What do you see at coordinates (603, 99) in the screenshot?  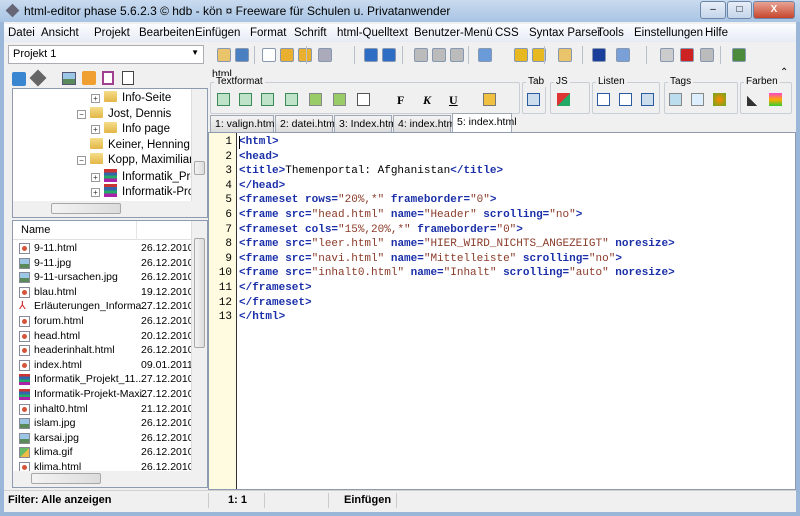 I see `bullet-list-icon` at bounding box center [603, 99].